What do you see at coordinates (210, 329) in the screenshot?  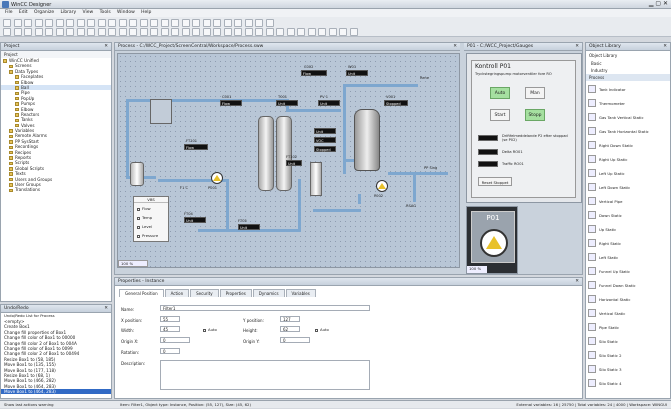 I see `auto-checkbox: Auto` at bounding box center [210, 329].